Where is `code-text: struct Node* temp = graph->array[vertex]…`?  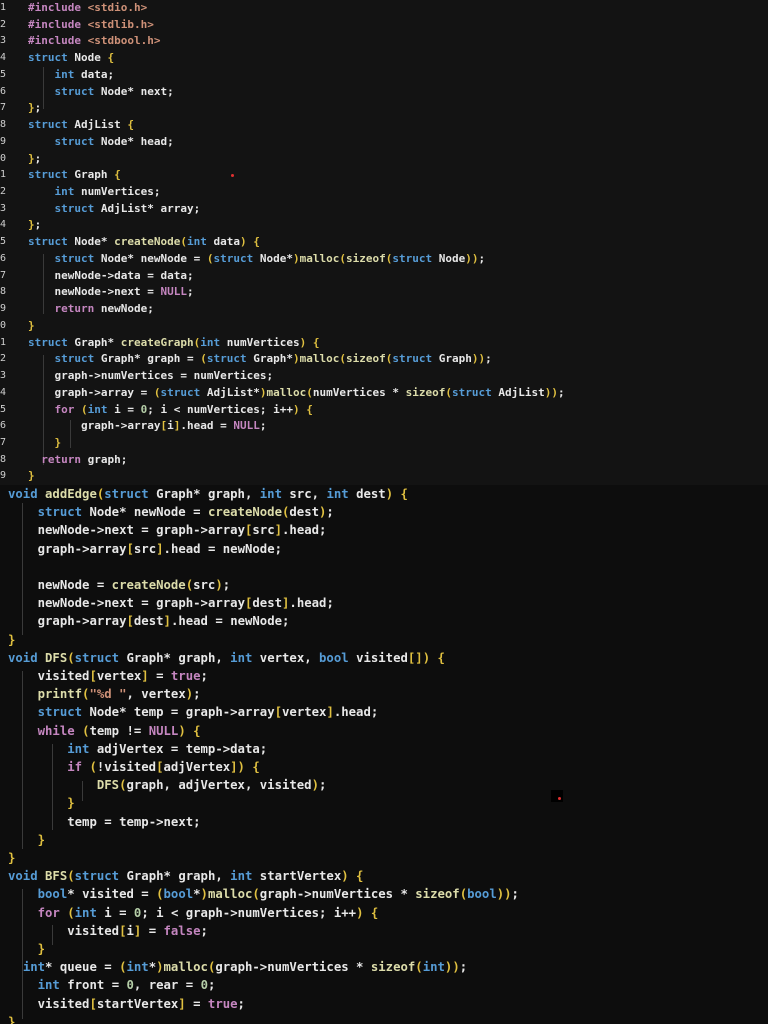 code-text: struct Node* temp = graph->array[vertex]… is located at coordinates (208, 712).